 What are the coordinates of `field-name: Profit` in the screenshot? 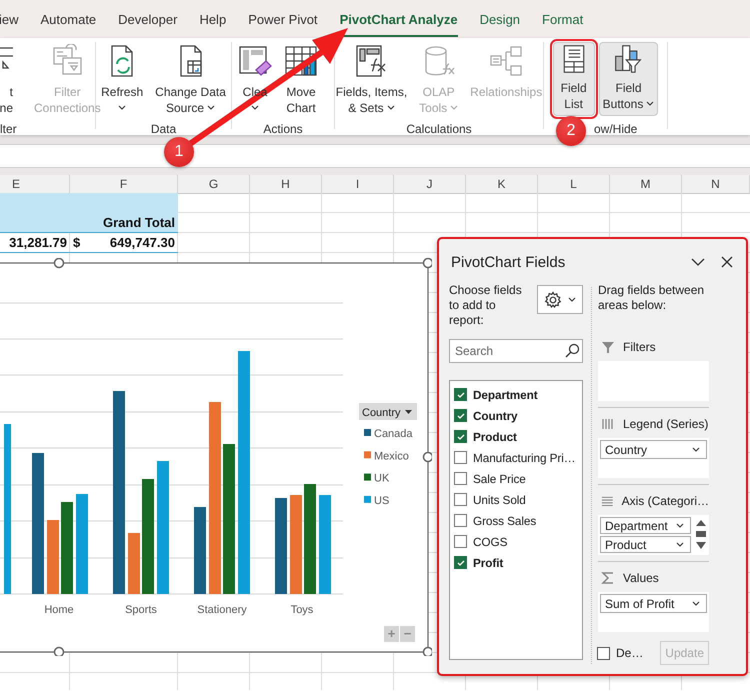 It's located at (488, 563).